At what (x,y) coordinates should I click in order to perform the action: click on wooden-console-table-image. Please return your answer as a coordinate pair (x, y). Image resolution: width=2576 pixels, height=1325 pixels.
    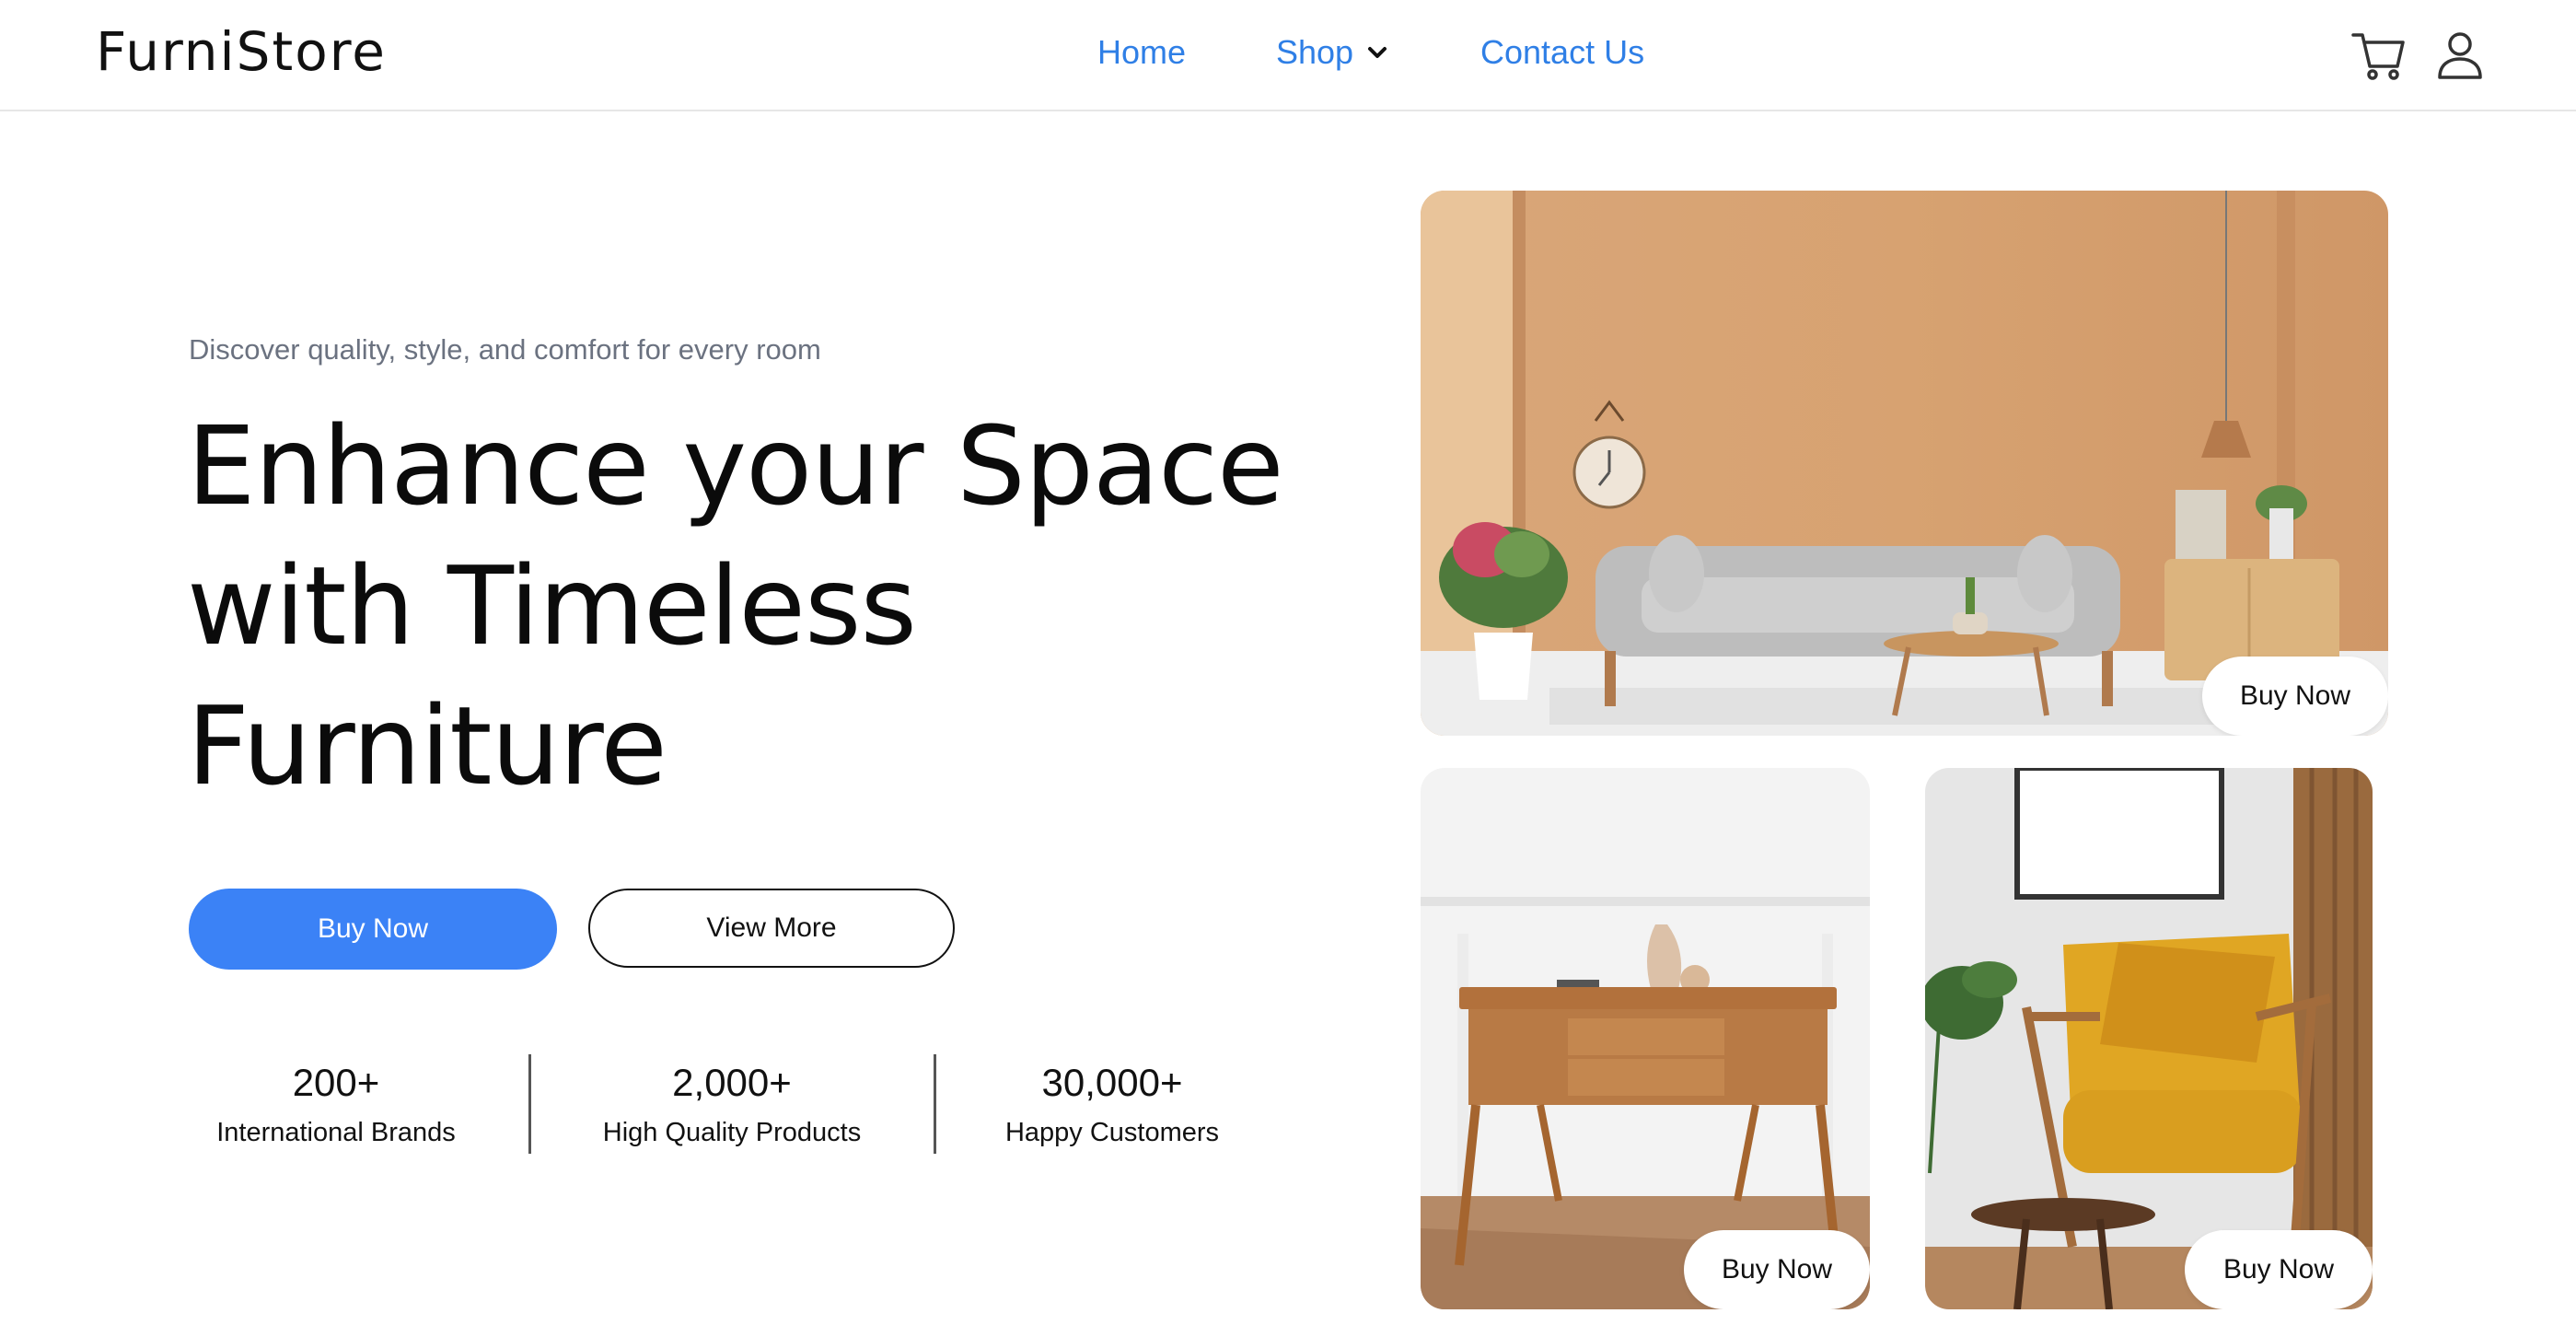
    Looking at the image, I should click on (1645, 1038).